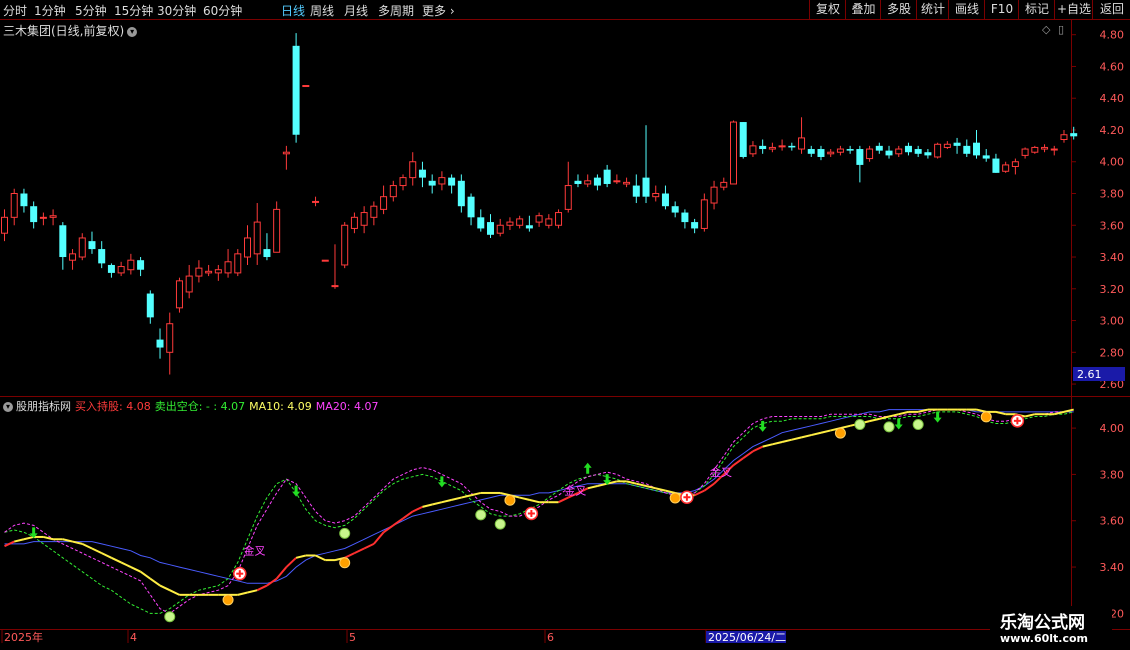  What do you see at coordinates (1112, 352) in the screenshot?
I see `ytick-label: 2.80` at bounding box center [1112, 352].